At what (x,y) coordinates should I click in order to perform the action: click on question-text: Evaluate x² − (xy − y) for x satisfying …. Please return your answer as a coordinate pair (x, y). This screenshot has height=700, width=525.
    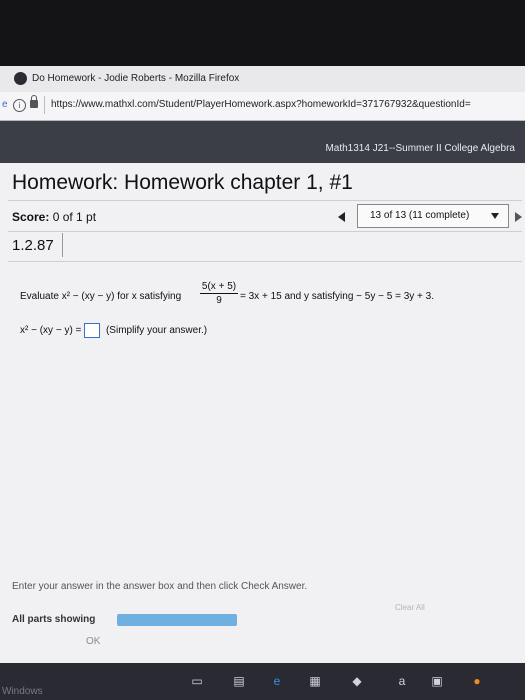
    Looking at the image, I should click on (270, 297).